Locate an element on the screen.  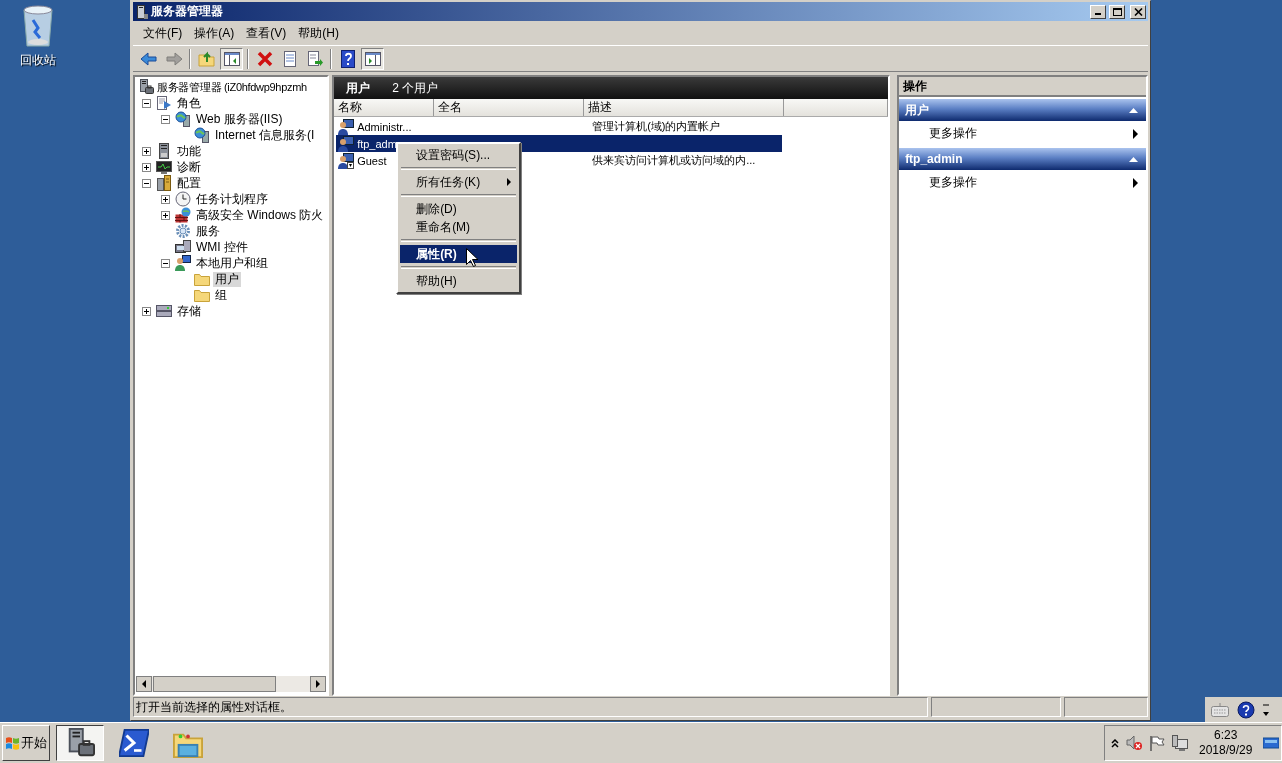
taskbar-button is located at coordinates (80, 743).